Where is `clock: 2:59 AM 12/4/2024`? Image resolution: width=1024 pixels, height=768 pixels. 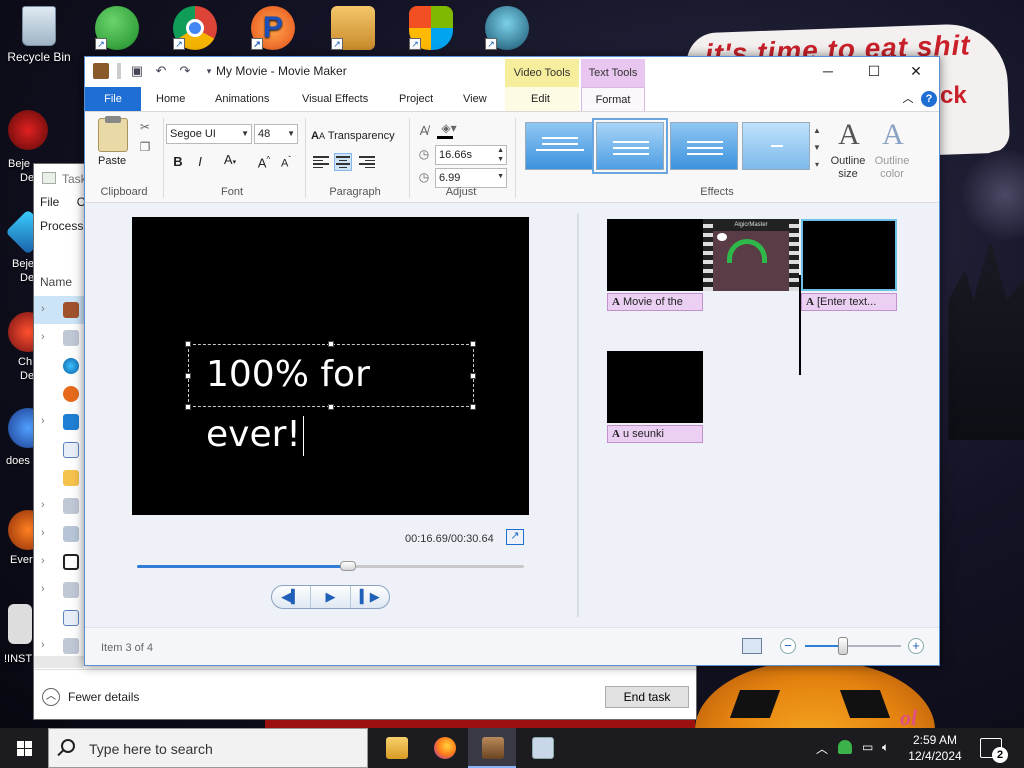 clock: 2:59 AM 12/4/2024 is located at coordinates (935, 748).